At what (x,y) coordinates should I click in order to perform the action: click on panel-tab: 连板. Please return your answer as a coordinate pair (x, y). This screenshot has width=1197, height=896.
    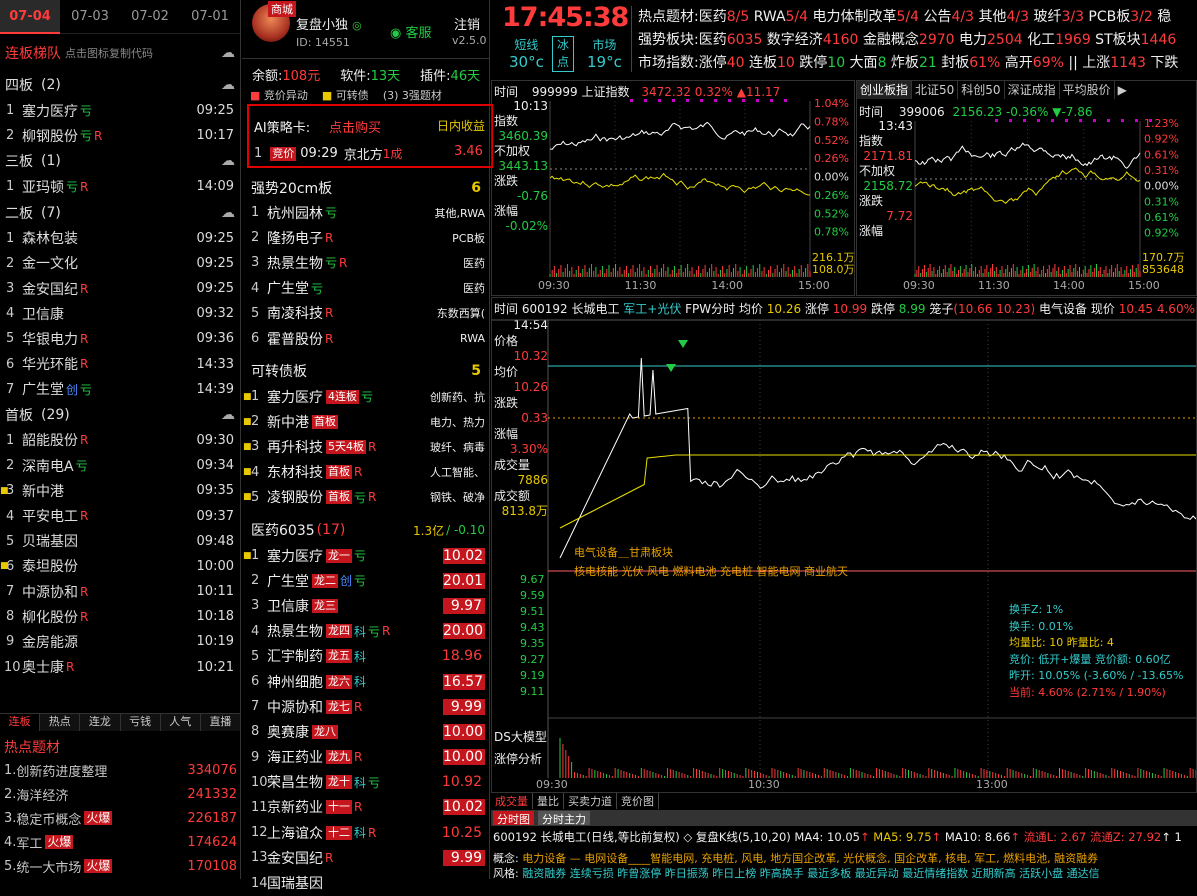
    Looking at the image, I should click on (20, 722).